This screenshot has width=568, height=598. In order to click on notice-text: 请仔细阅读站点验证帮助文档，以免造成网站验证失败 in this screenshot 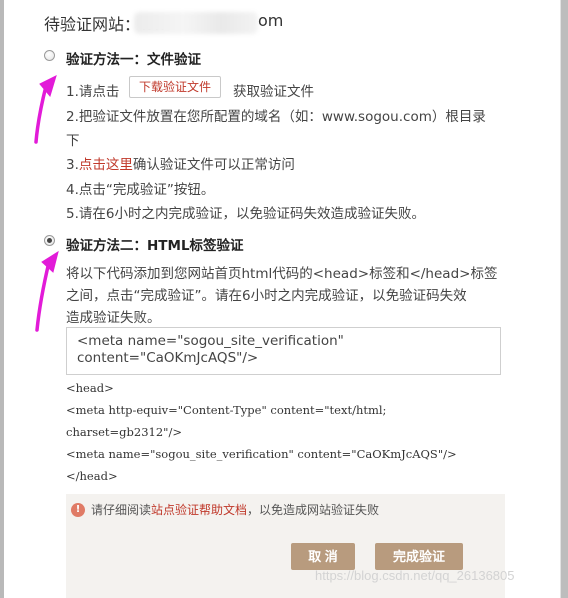, I will do `click(235, 510)`.